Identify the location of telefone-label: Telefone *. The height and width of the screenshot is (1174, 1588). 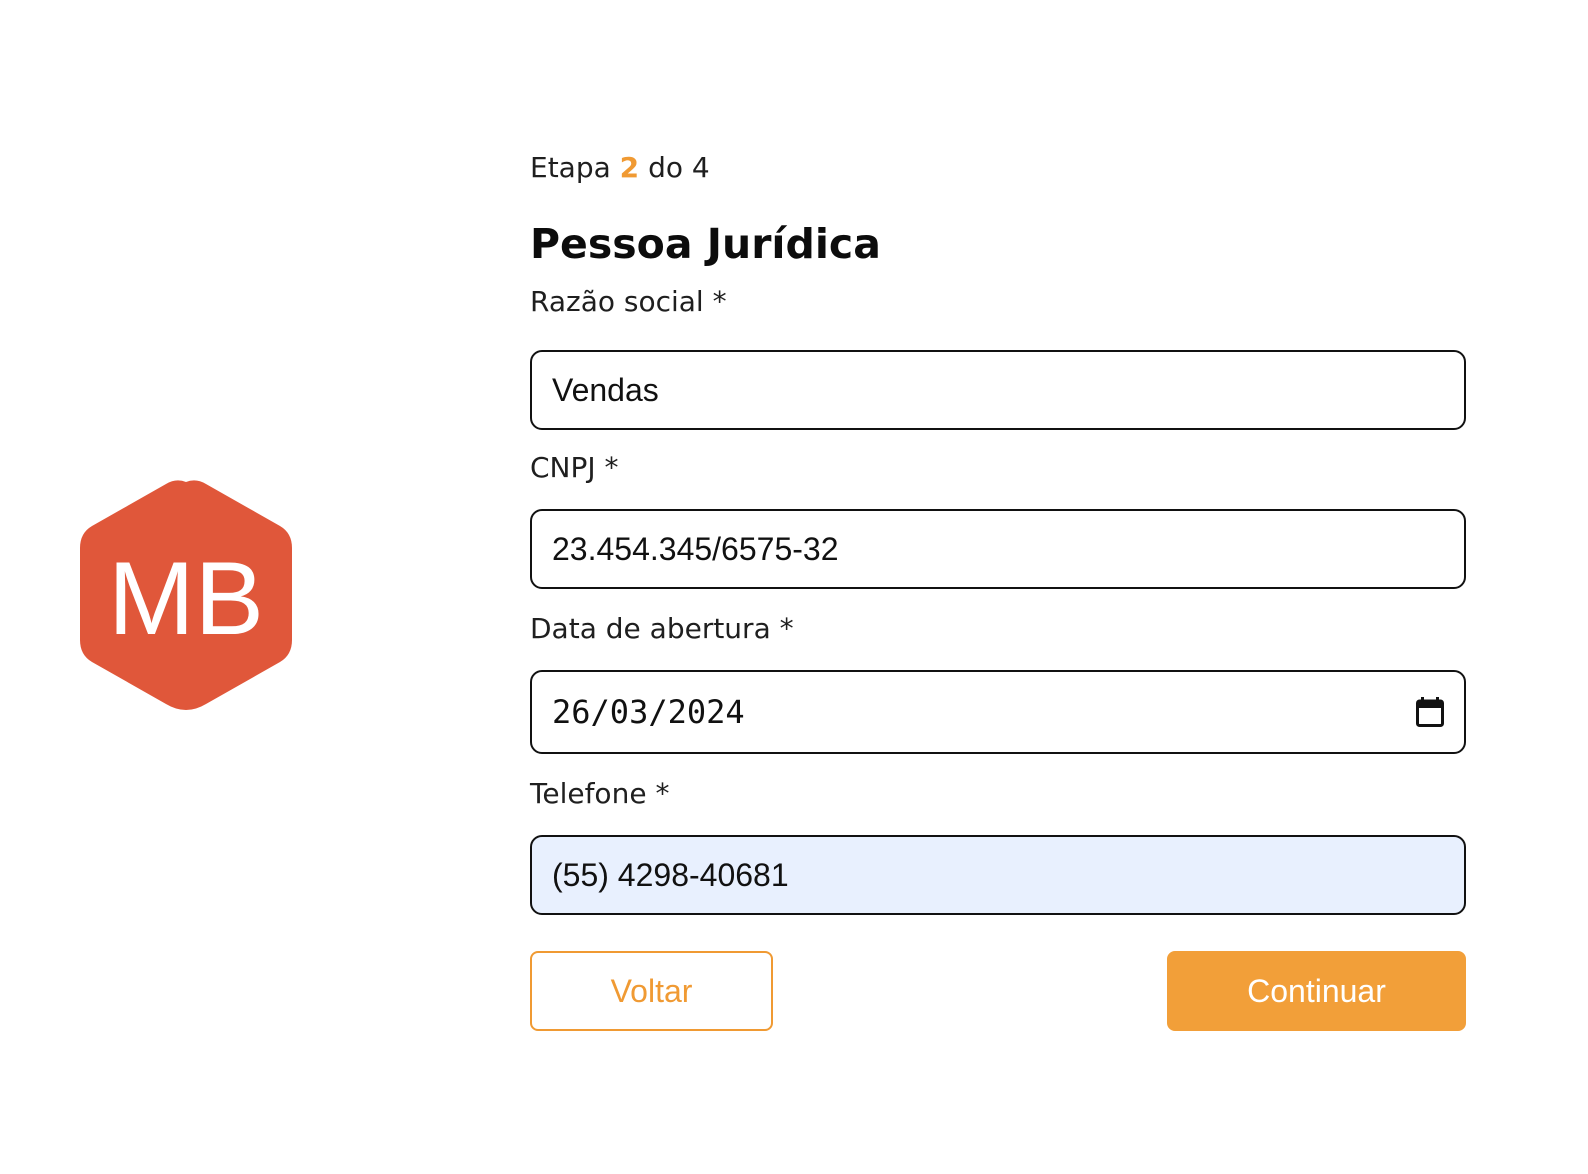
(600, 793).